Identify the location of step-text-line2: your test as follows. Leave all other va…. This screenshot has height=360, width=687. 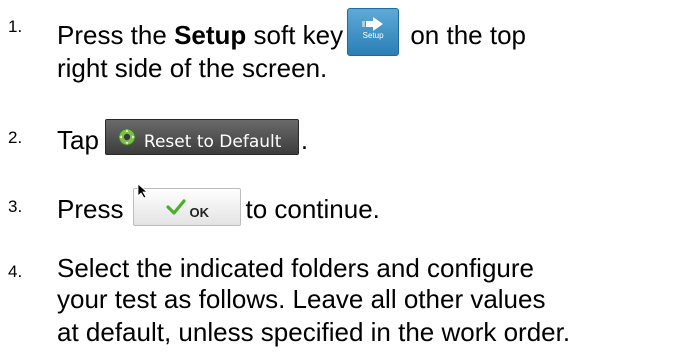
(301, 299).